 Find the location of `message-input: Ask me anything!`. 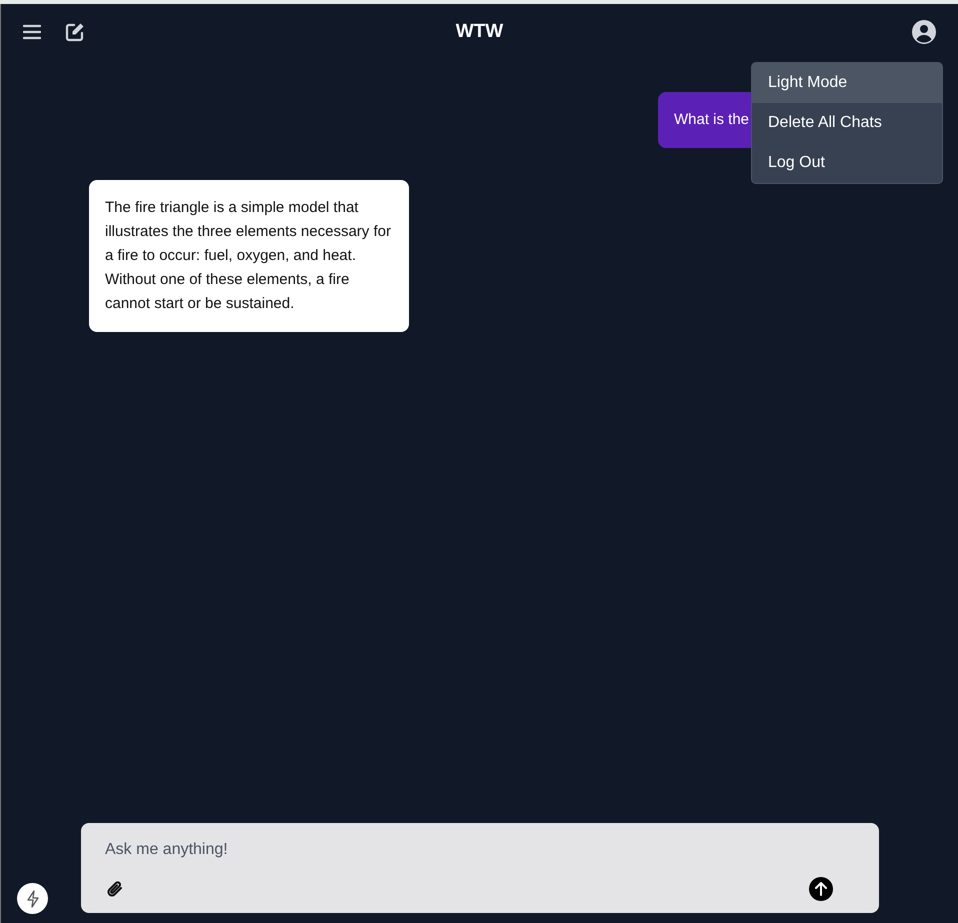

message-input: Ask me anything! is located at coordinates (480, 850).